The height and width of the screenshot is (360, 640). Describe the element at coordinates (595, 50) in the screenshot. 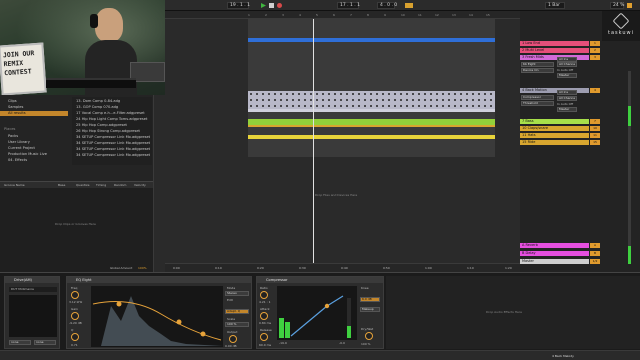

I see `track-activator: 2` at that location.